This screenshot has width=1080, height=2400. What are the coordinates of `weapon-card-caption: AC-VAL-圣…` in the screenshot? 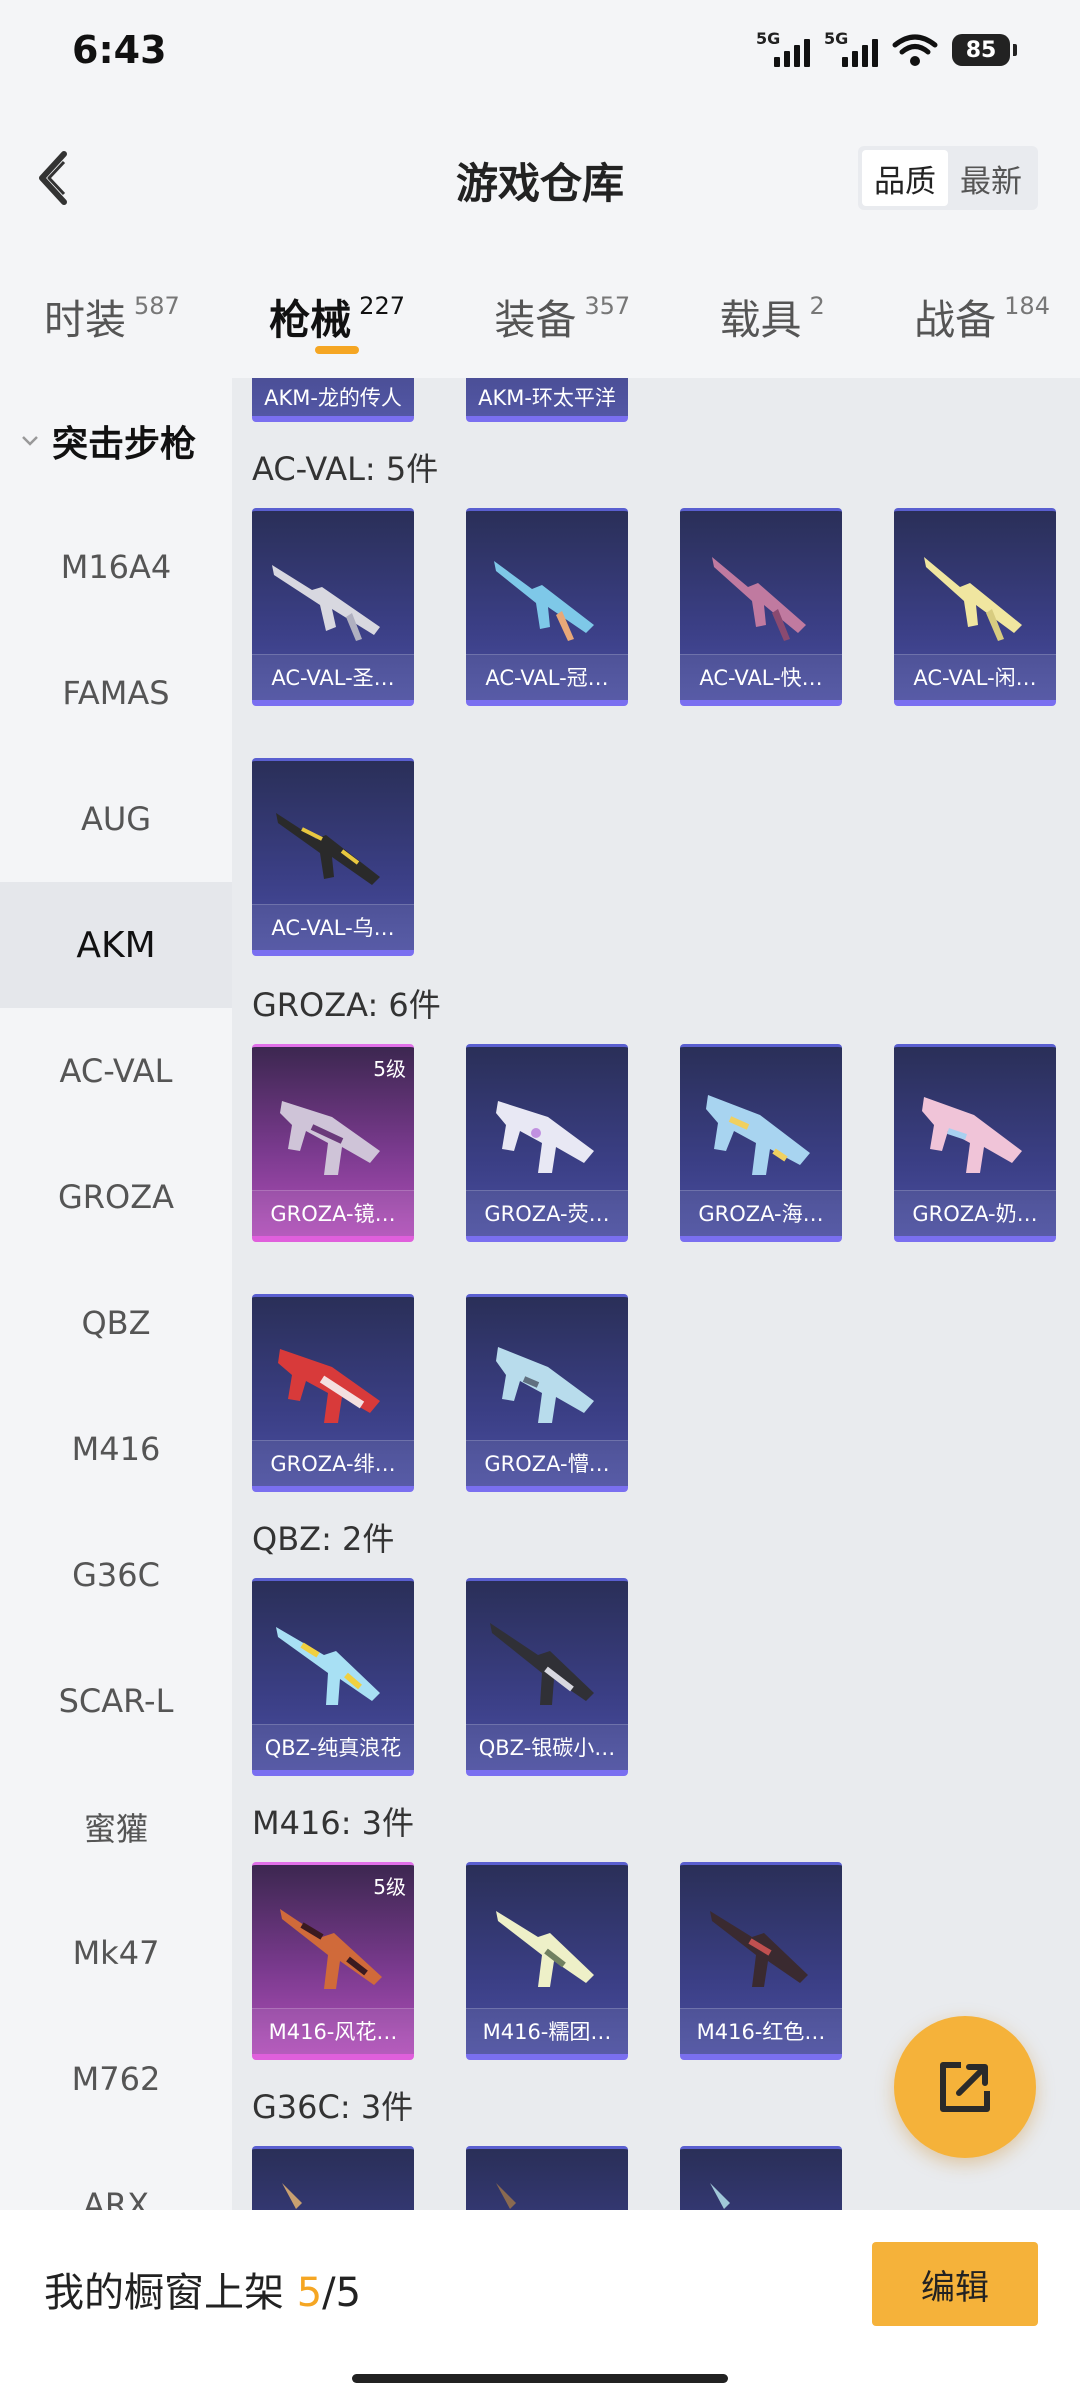 It's located at (333, 677).